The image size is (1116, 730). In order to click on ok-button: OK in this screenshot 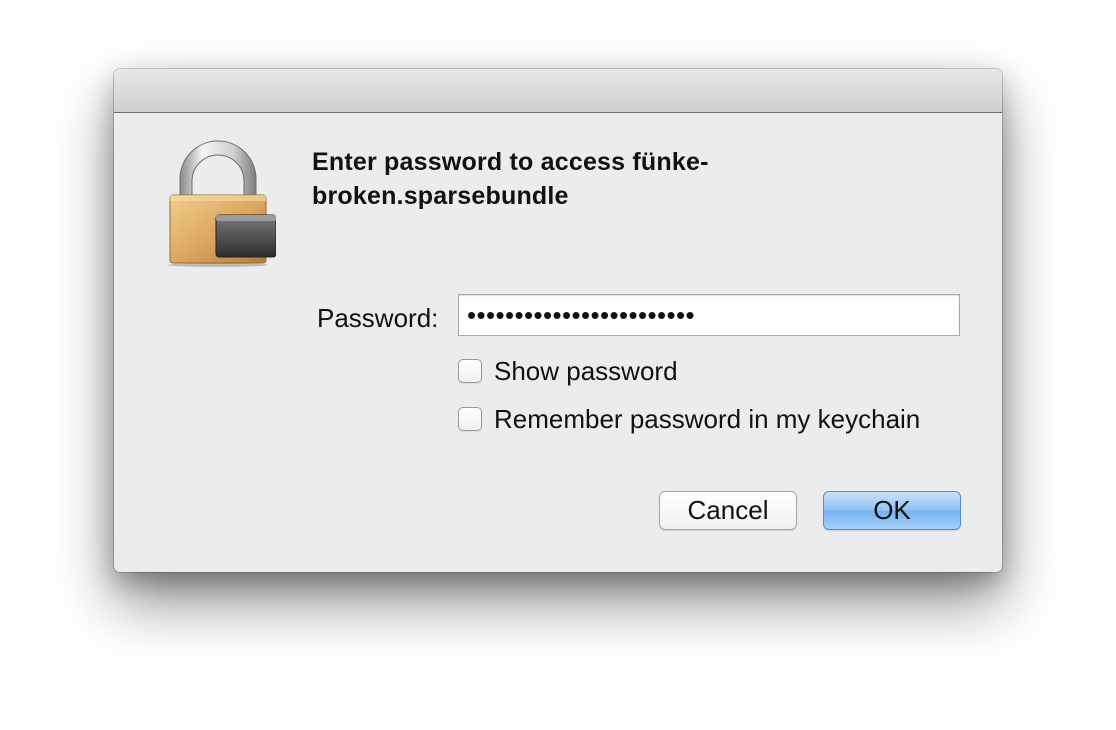, I will do `click(892, 510)`.